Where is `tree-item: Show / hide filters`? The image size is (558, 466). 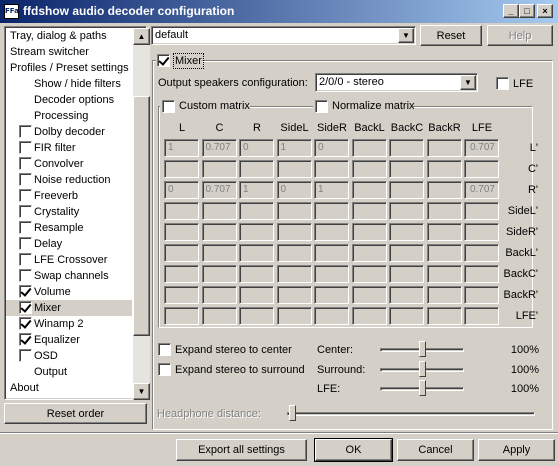
tree-item: Show / hide filters is located at coordinates (69, 84).